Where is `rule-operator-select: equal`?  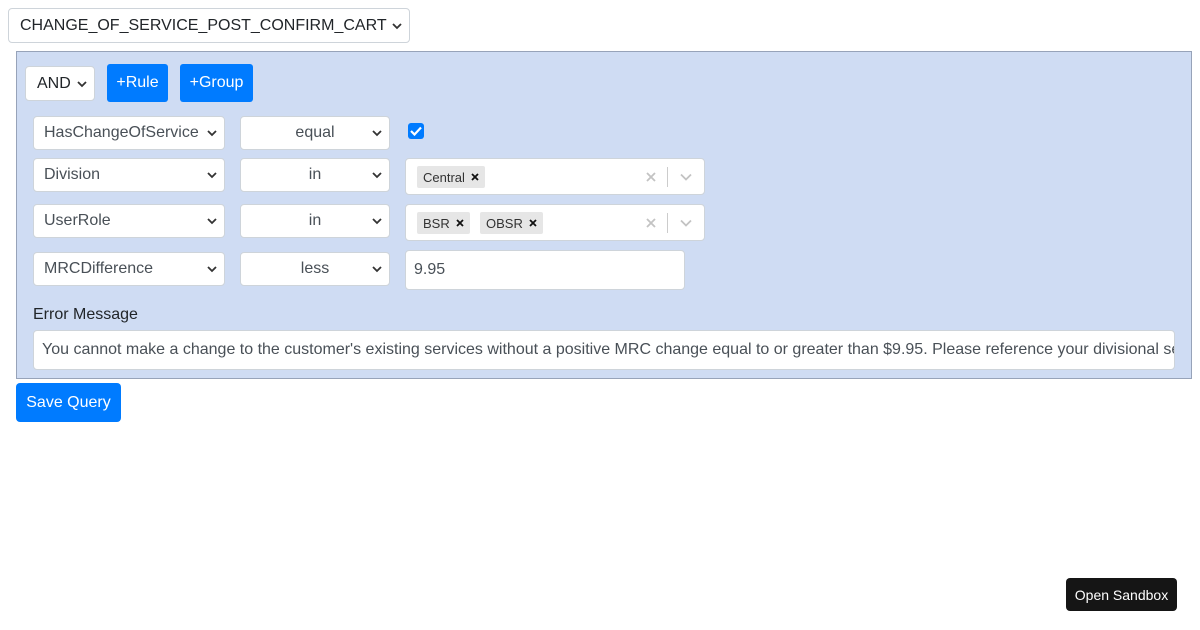 rule-operator-select: equal is located at coordinates (315, 133).